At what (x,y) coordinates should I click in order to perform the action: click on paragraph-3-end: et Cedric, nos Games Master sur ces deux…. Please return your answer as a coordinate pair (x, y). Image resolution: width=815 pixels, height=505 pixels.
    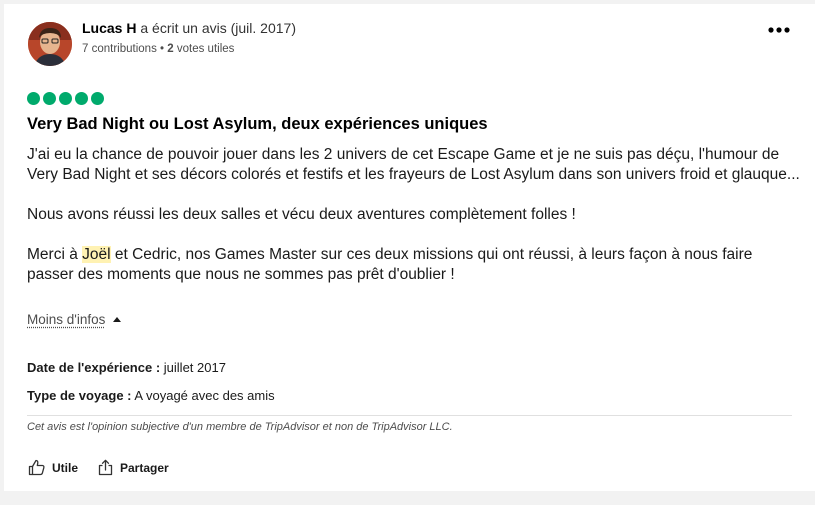
    Looking at the image, I should click on (390, 264).